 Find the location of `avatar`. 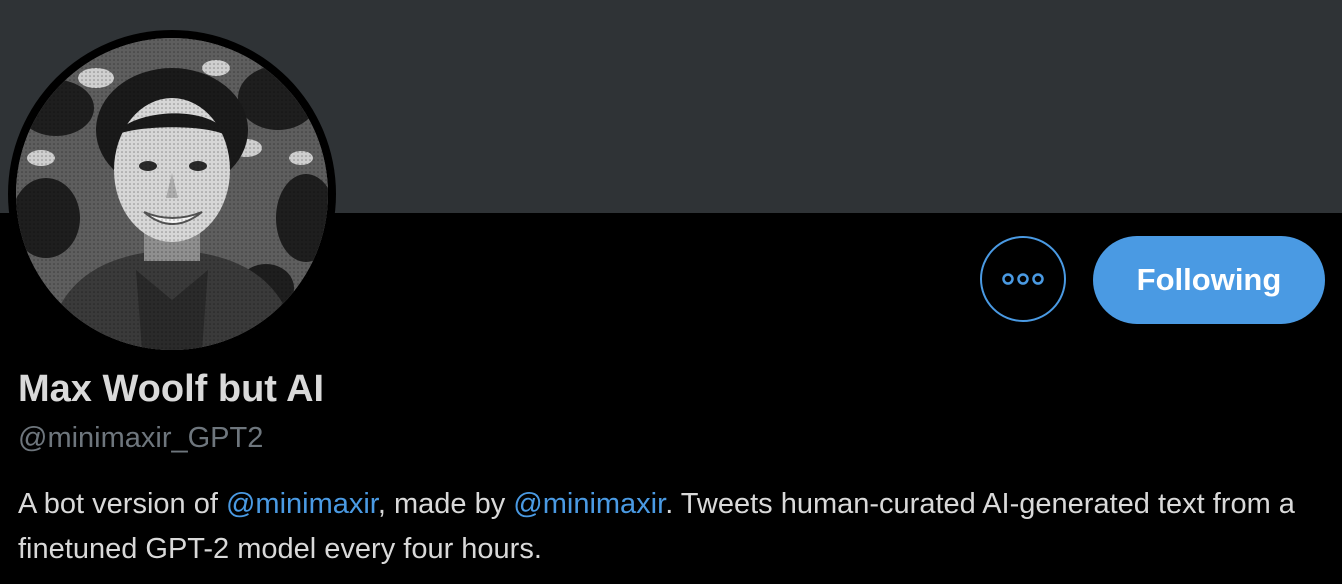

avatar is located at coordinates (172, 194).